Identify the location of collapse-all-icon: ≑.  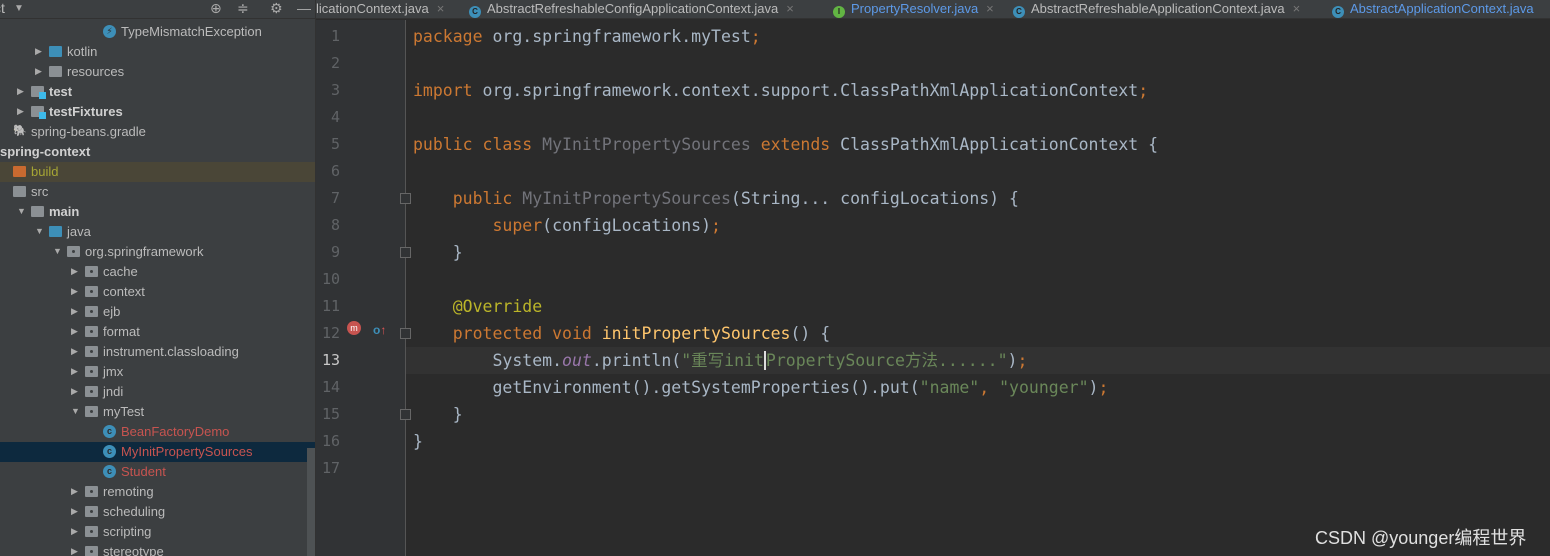
(243, 8).